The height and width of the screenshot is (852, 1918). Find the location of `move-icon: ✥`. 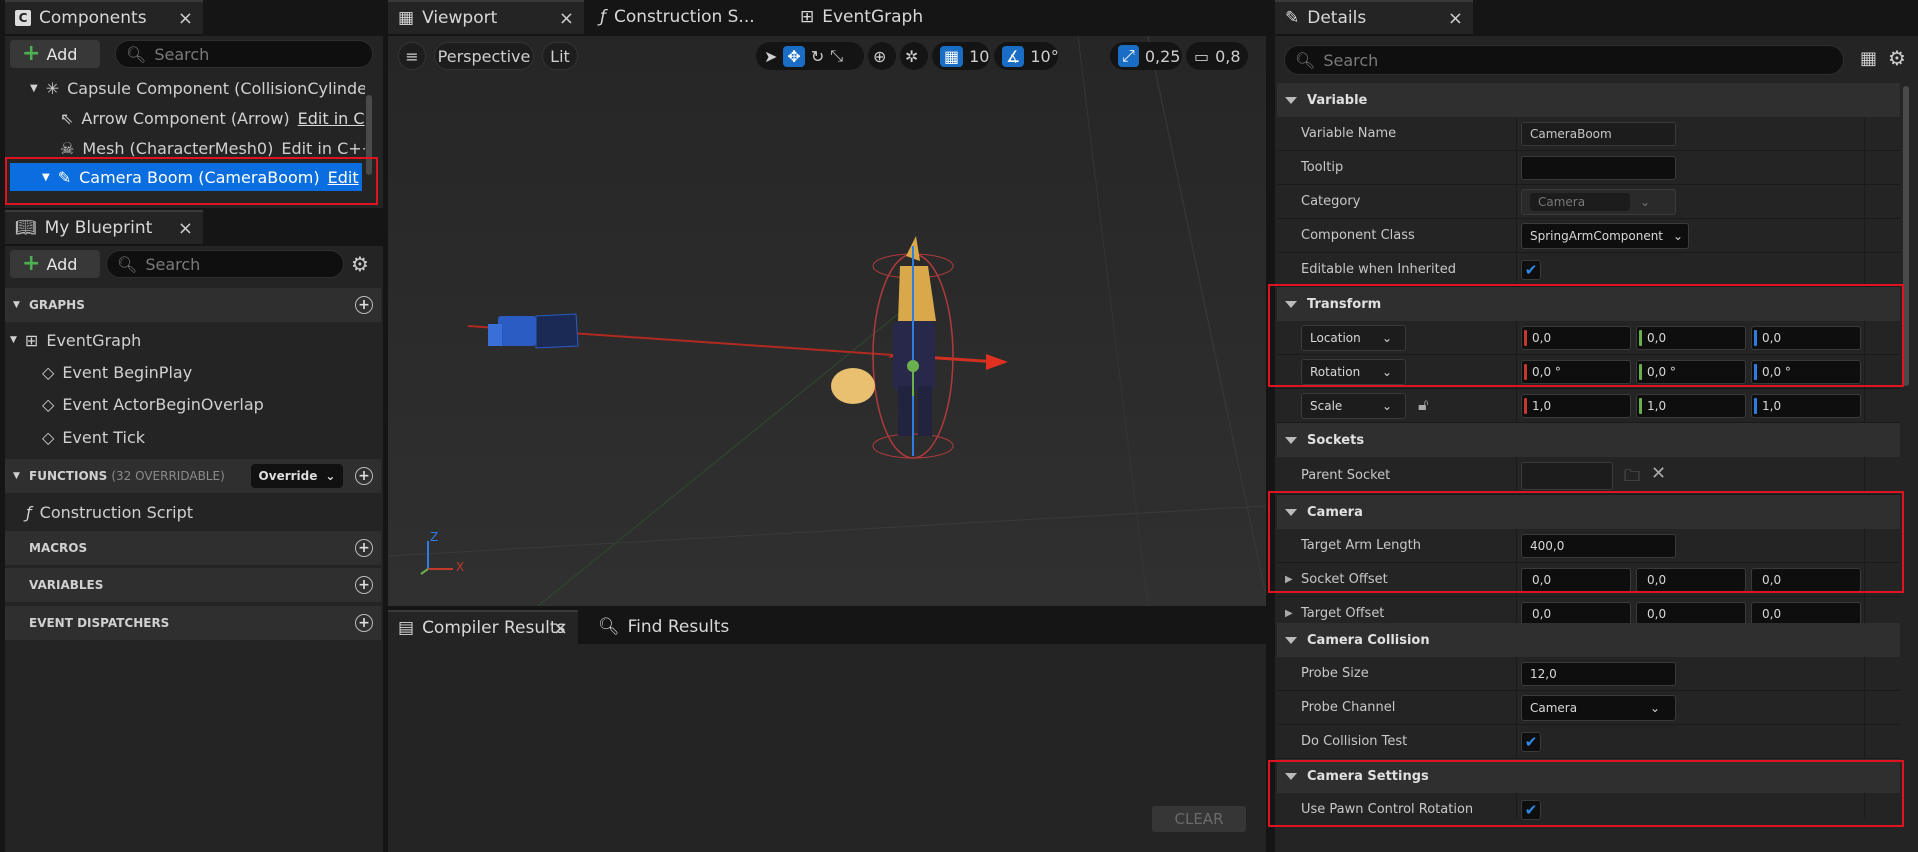

move-icon: ✥ is located at coordinates (794, 56).